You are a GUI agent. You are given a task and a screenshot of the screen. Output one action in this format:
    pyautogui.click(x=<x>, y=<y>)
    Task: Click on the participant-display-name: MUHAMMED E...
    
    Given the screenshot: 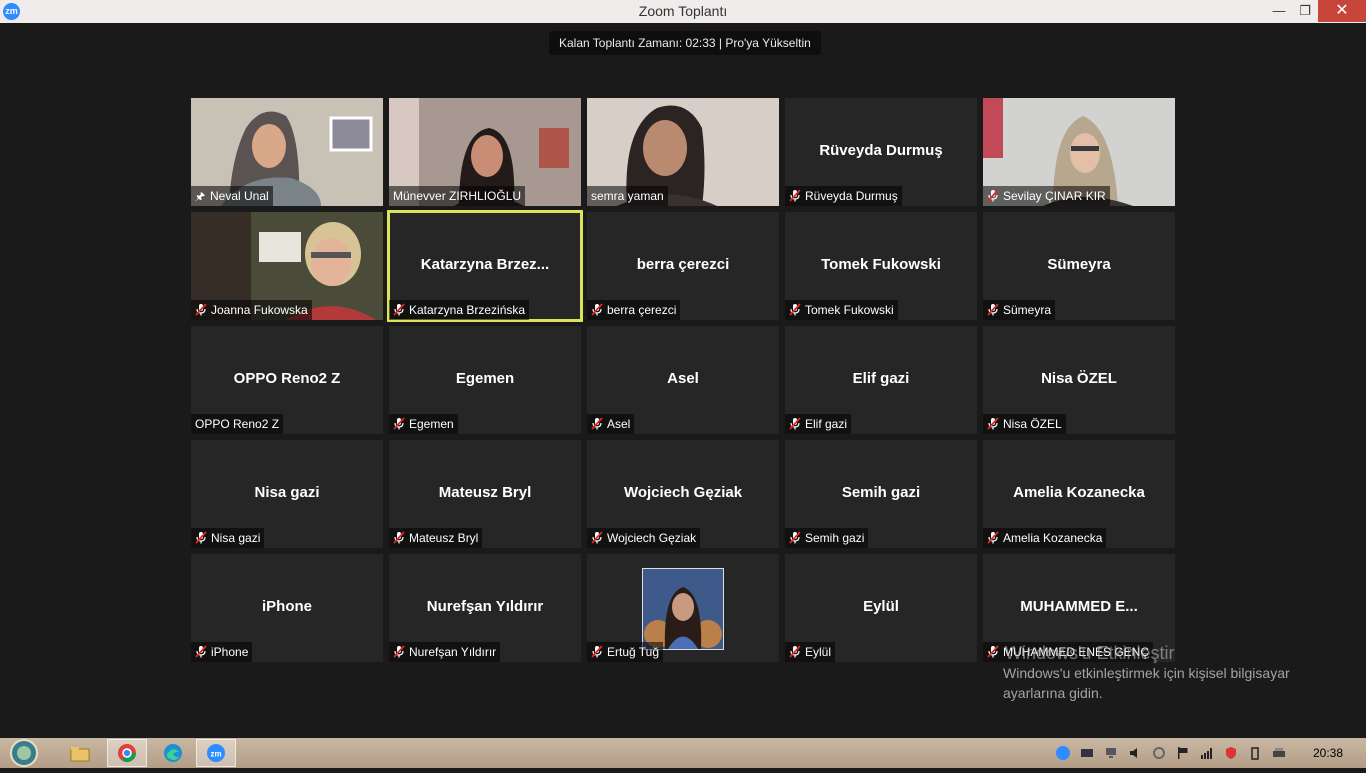 What is the action you would take?
    pyautogui.click(x=1079, y=606)
    